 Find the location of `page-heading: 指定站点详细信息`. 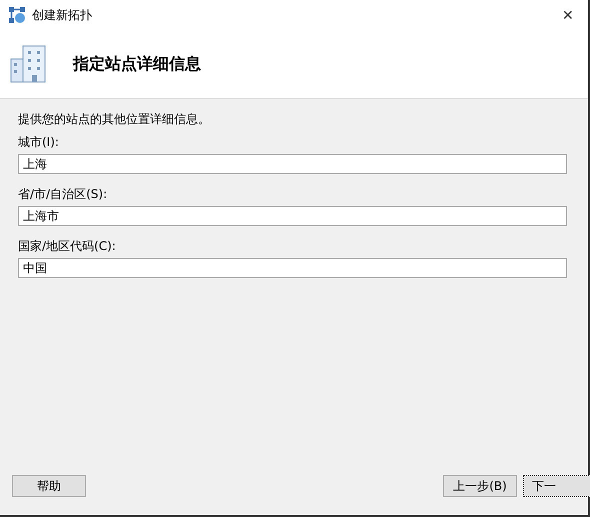

page-heading: 指定站点详细信息 is located at coordinates (137, 64).